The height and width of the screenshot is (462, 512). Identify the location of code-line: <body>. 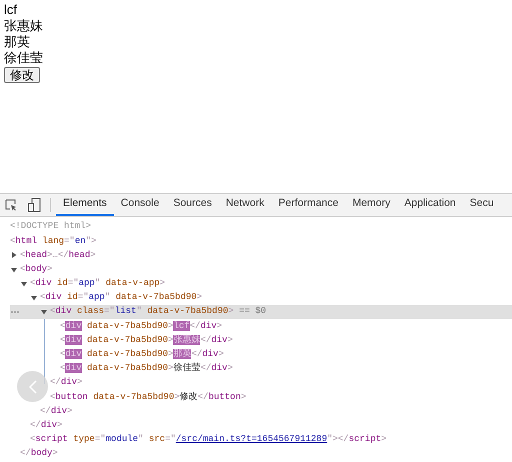
(36, 269).